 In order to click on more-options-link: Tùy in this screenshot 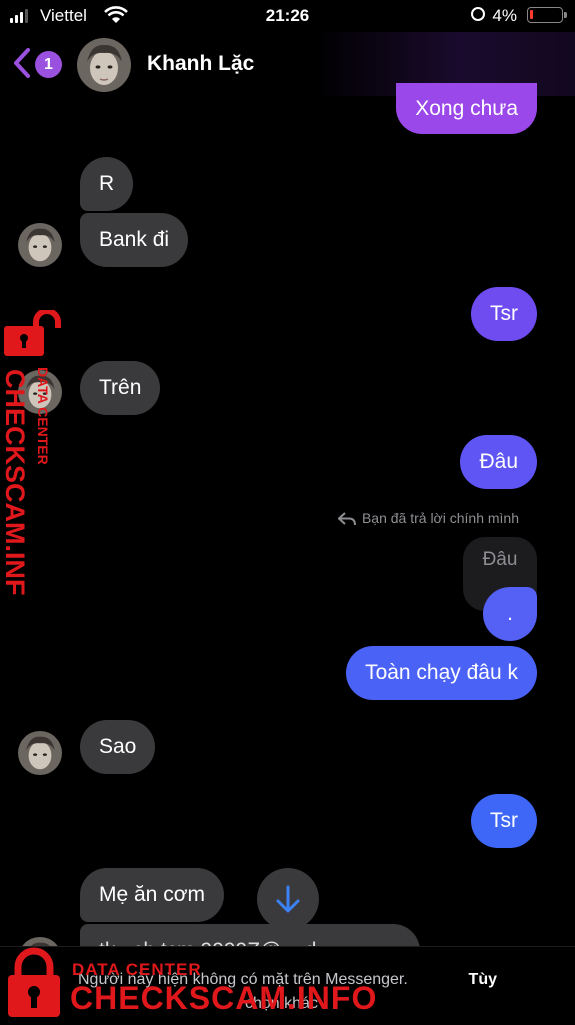, I will do `click(483, 980)`.